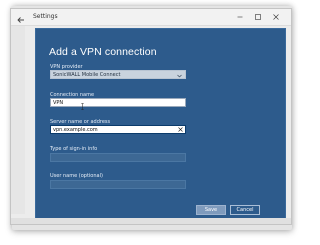  What do you see at coordinates (118, 184) in the screenshot?
I see `username-field` at bounding box center [118, 184].